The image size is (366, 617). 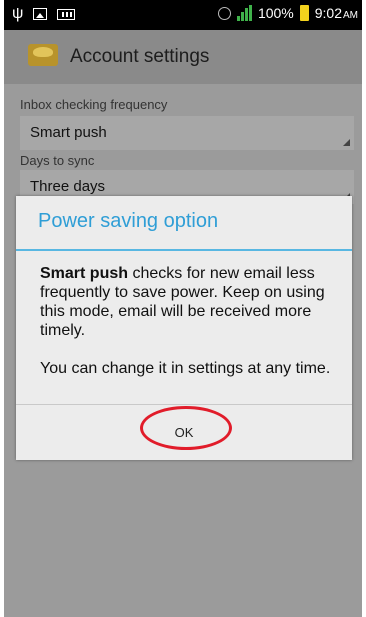 I want to click on inbox-frequency-spinner: Smart push, so click(x=187, y=133).